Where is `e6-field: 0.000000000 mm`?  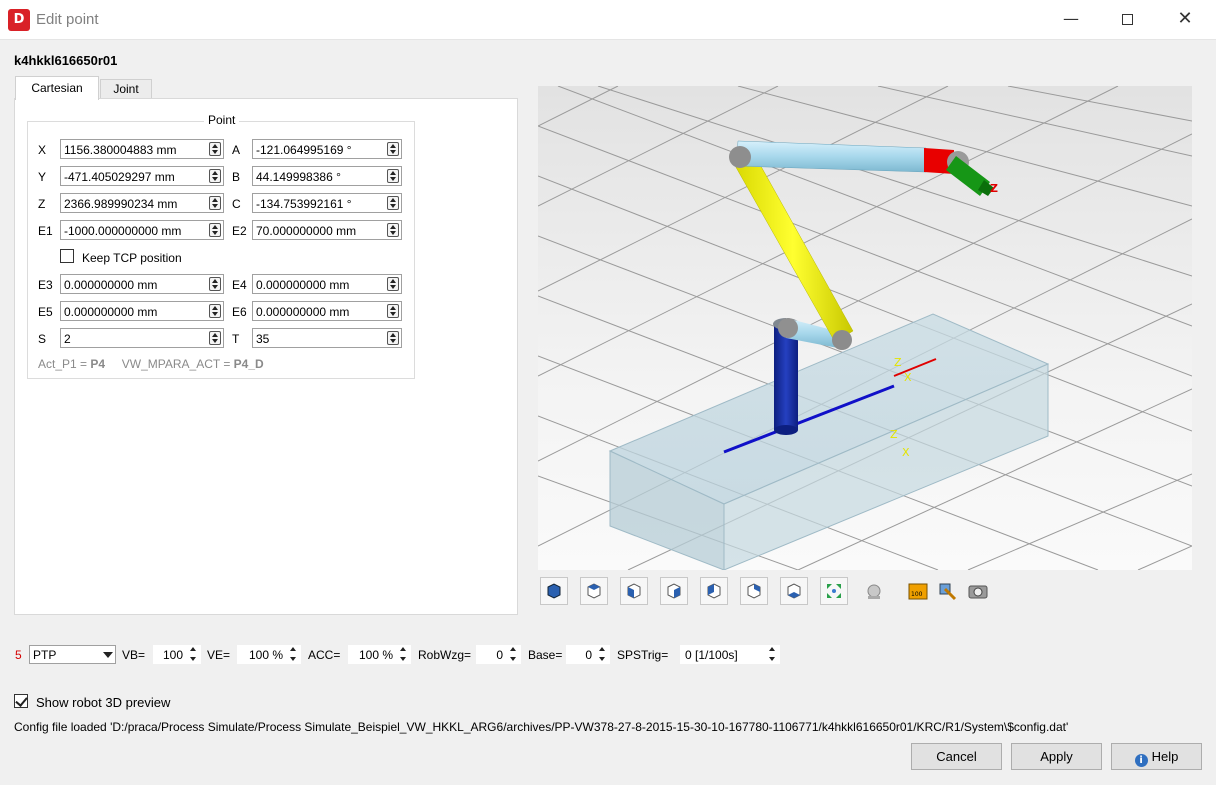 e6-field: 0.000000000 mm is located at coordinates (327, 311).